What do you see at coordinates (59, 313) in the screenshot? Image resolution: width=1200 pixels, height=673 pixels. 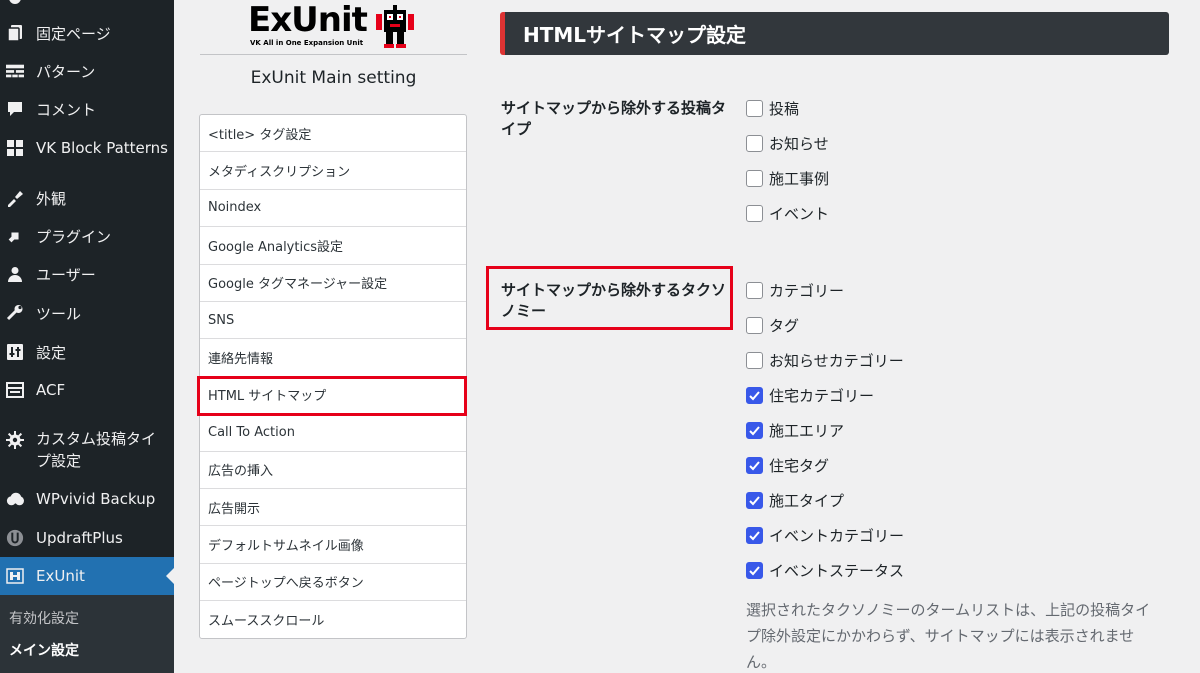 I see `sidebar-item-label: ツール` at bounding box center [59, 313].